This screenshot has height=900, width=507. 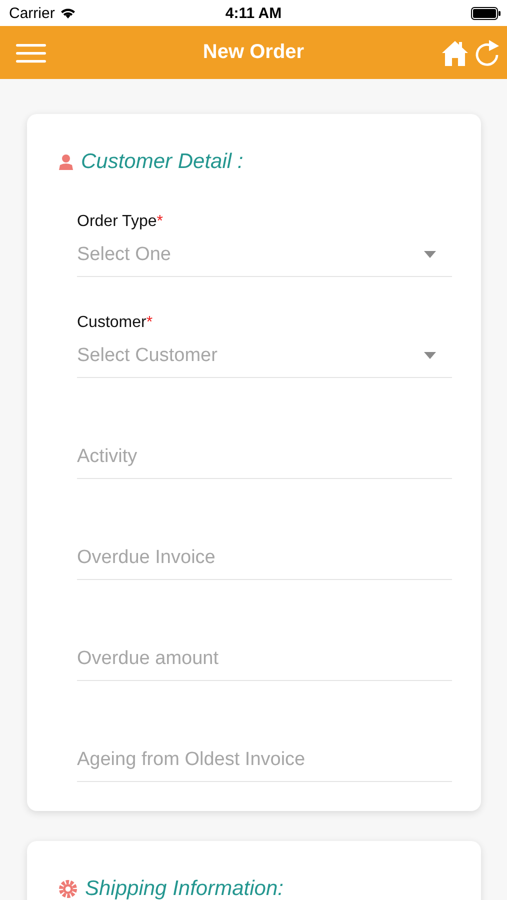 I want to click on screen-title: New Order, so click(x=253, y=52).